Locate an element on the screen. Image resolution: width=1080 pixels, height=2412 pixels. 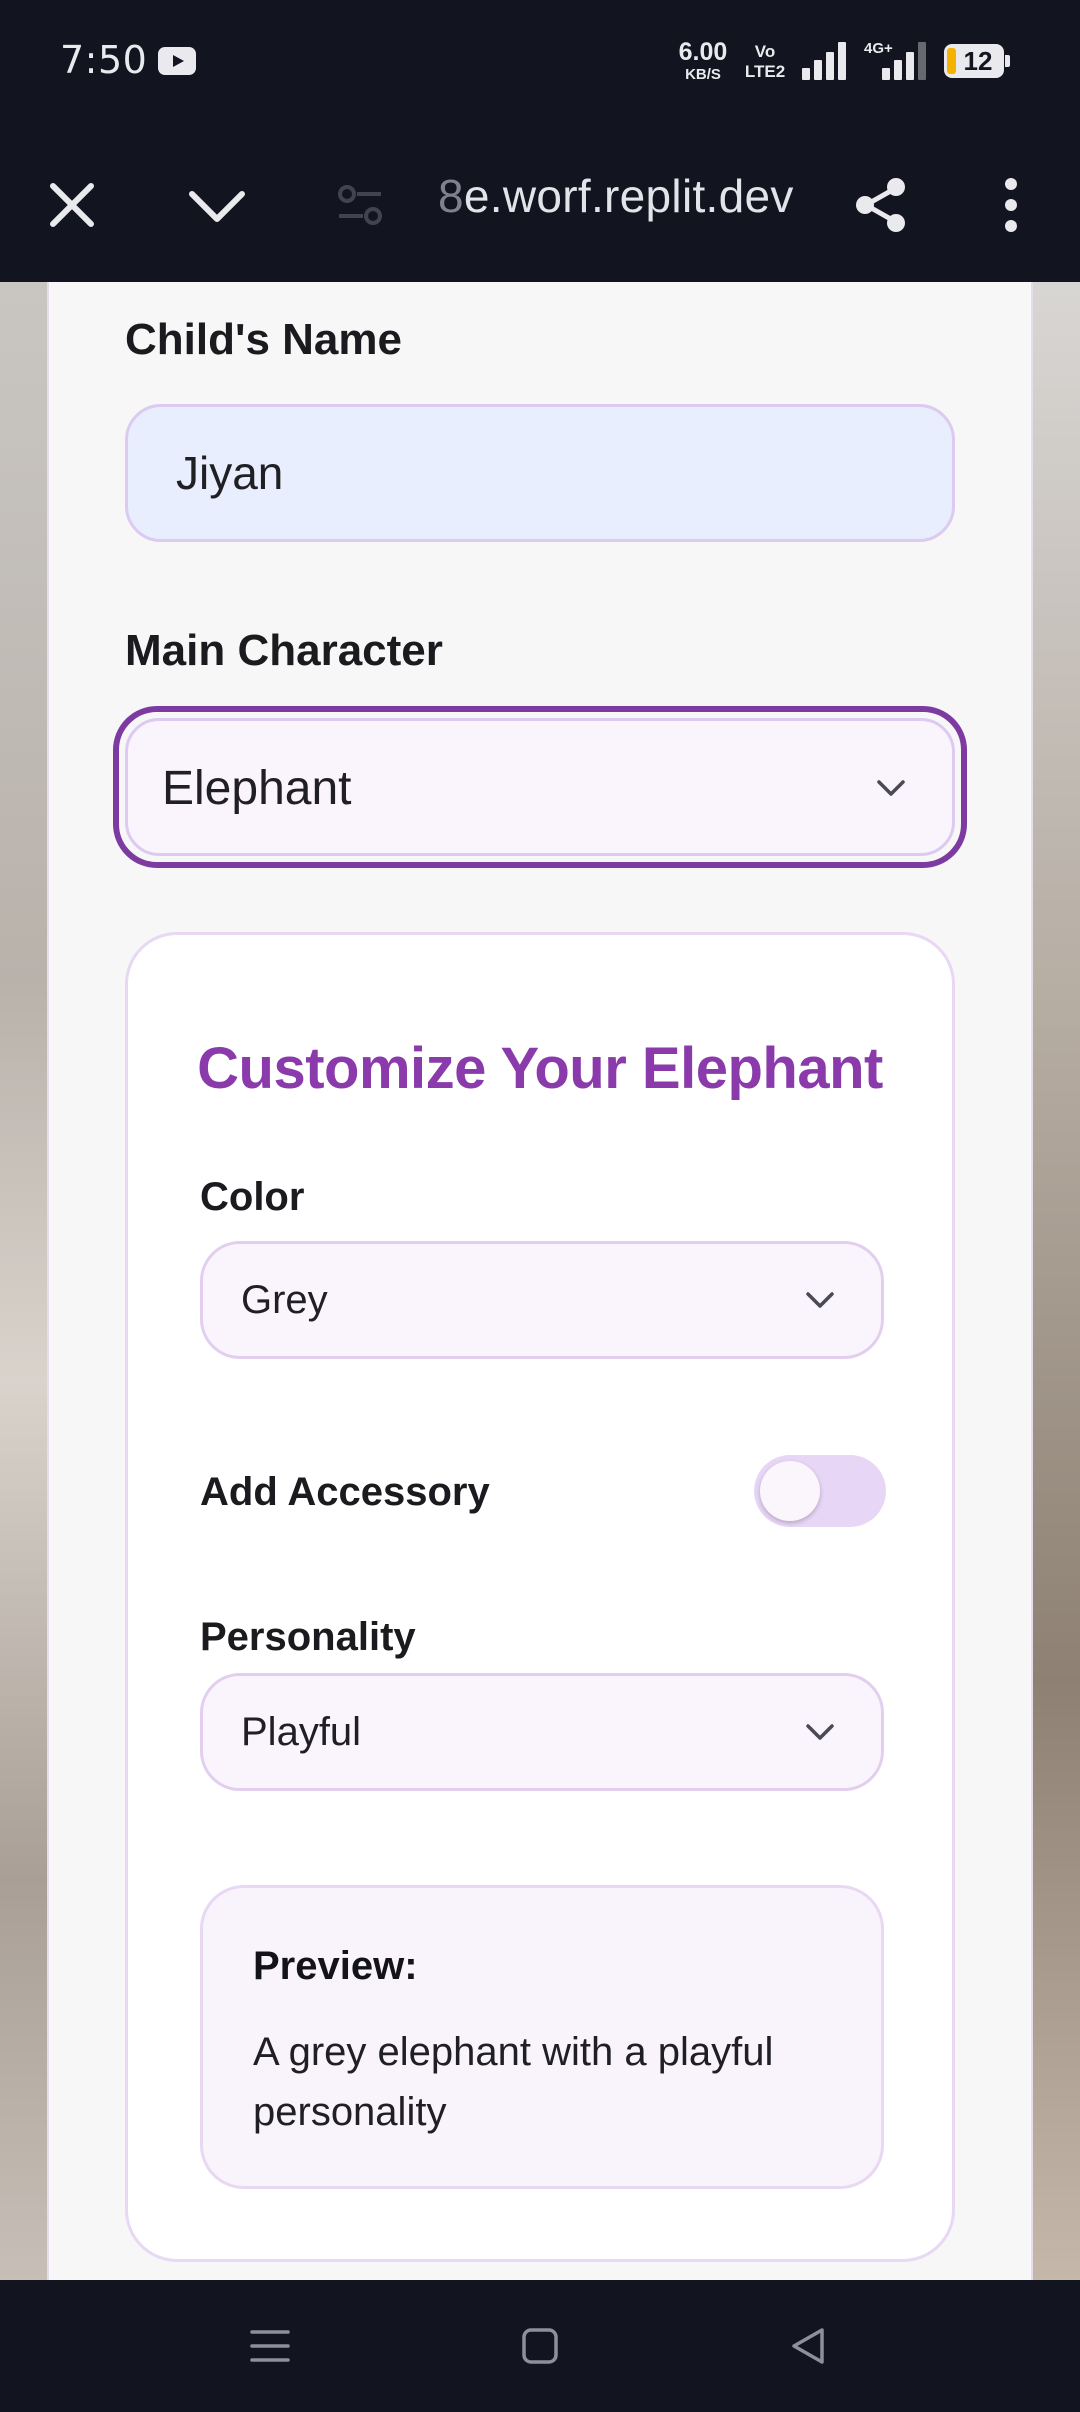
color-select: Grey is located at coordinates (542, 1300).